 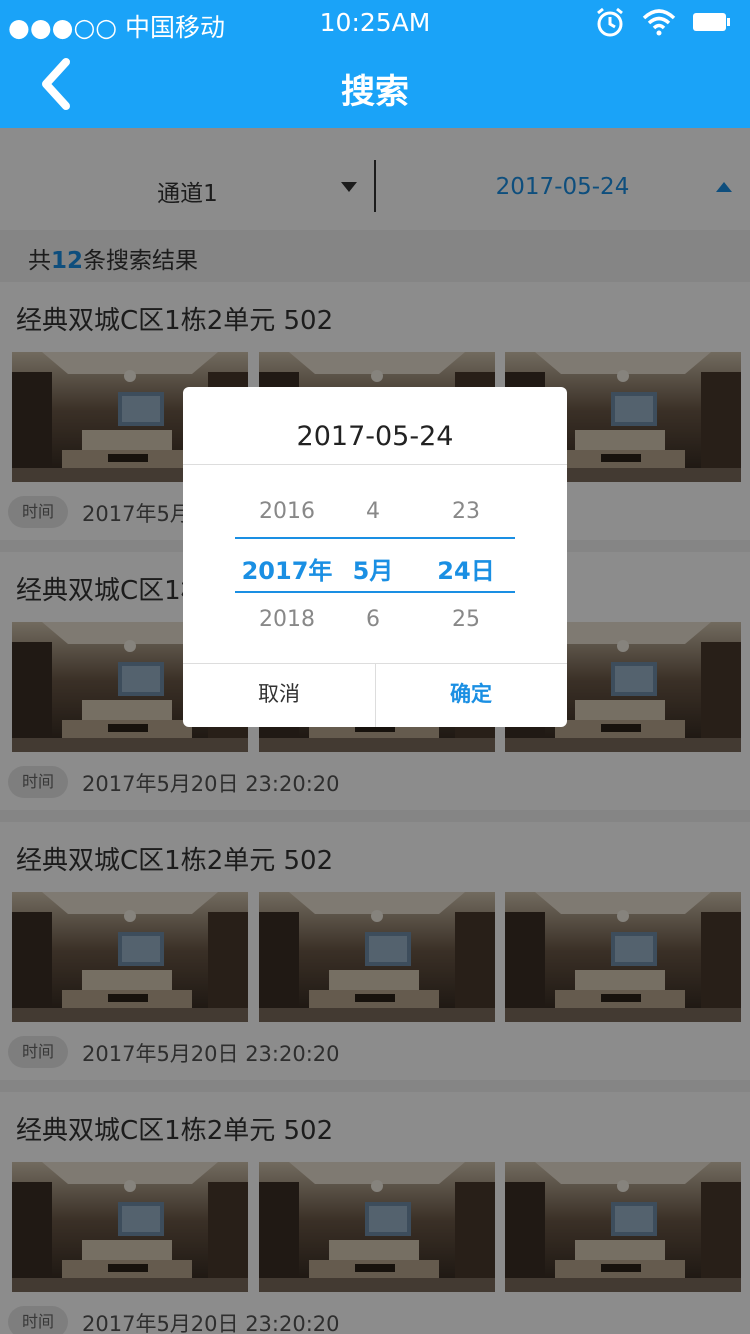 I want to click on day-selected: 24日, so click(x=466, y=571).